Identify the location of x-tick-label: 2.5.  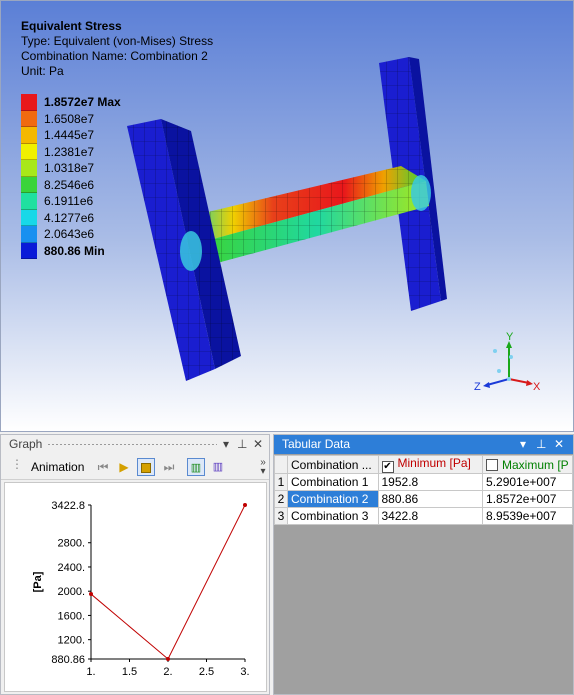
(206, 672).